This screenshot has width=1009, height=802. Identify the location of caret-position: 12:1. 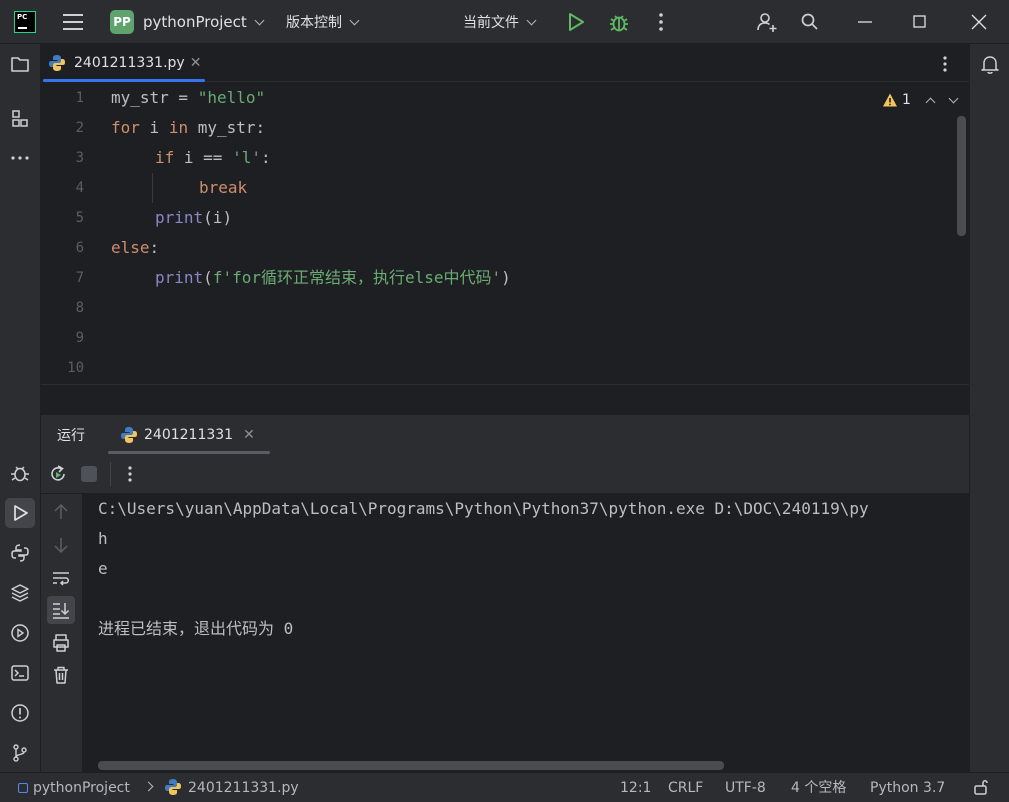
(635, 788).